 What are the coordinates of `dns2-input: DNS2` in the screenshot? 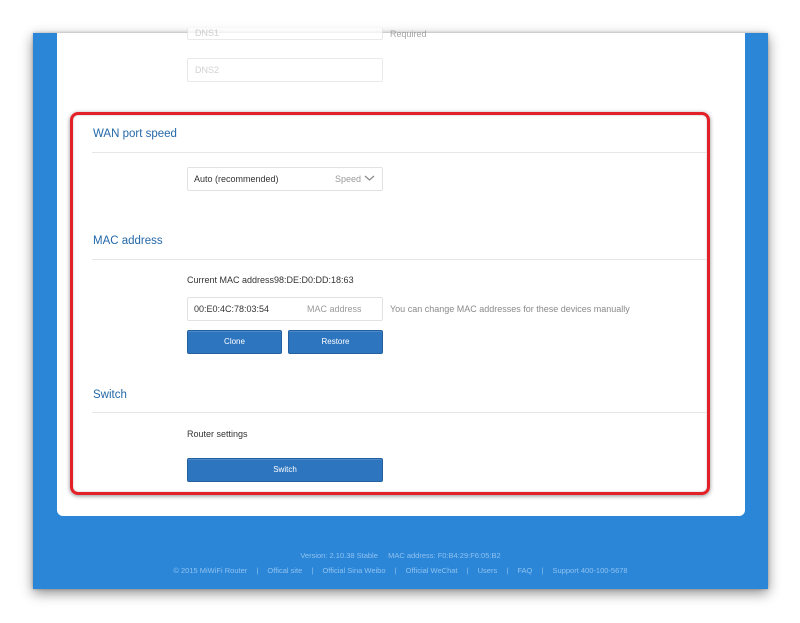 It's located at (285, 70).